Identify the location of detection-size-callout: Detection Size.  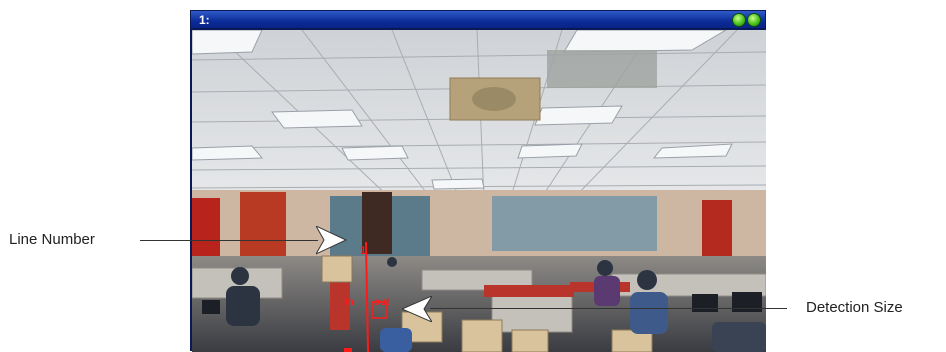
(854, 307).